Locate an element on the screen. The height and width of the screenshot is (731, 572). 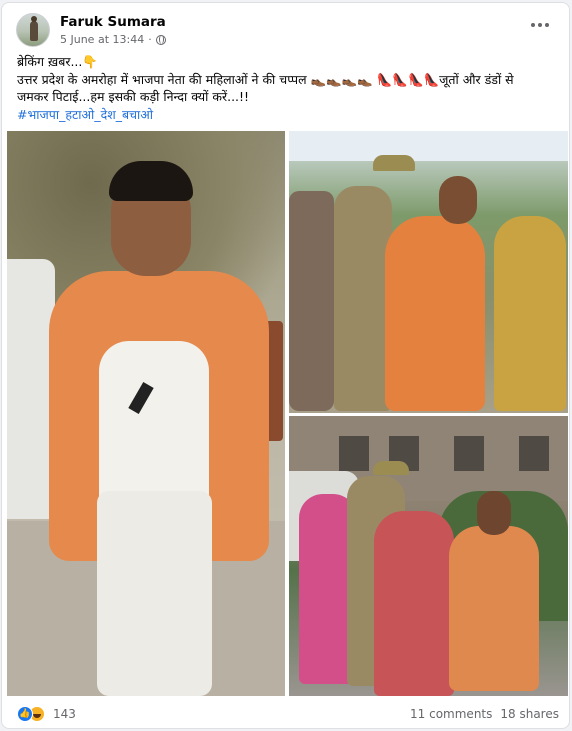
hashtag-link: #भाजपा_हटाओ_देश_बचाओ is located at coordinates (289, 115).